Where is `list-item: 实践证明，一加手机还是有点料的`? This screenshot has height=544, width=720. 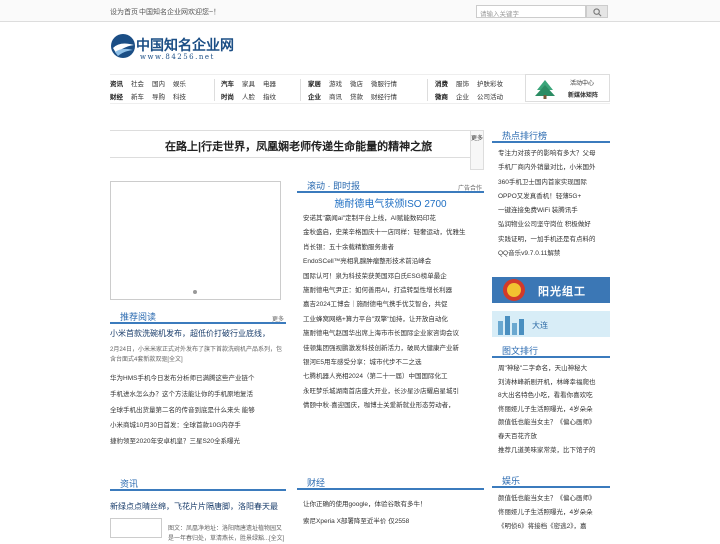
list-item: 实践证明，一加手机还是有点料的 is located at coordinates (551, 240).